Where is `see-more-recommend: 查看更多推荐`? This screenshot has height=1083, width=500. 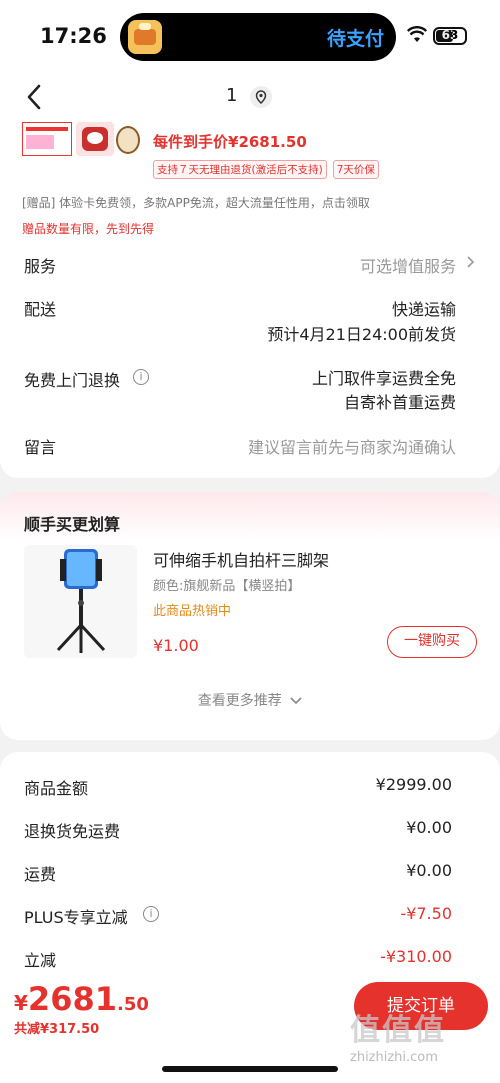
see-more-recommend: 查看更多推荐 is located at coordinates (250, 700).